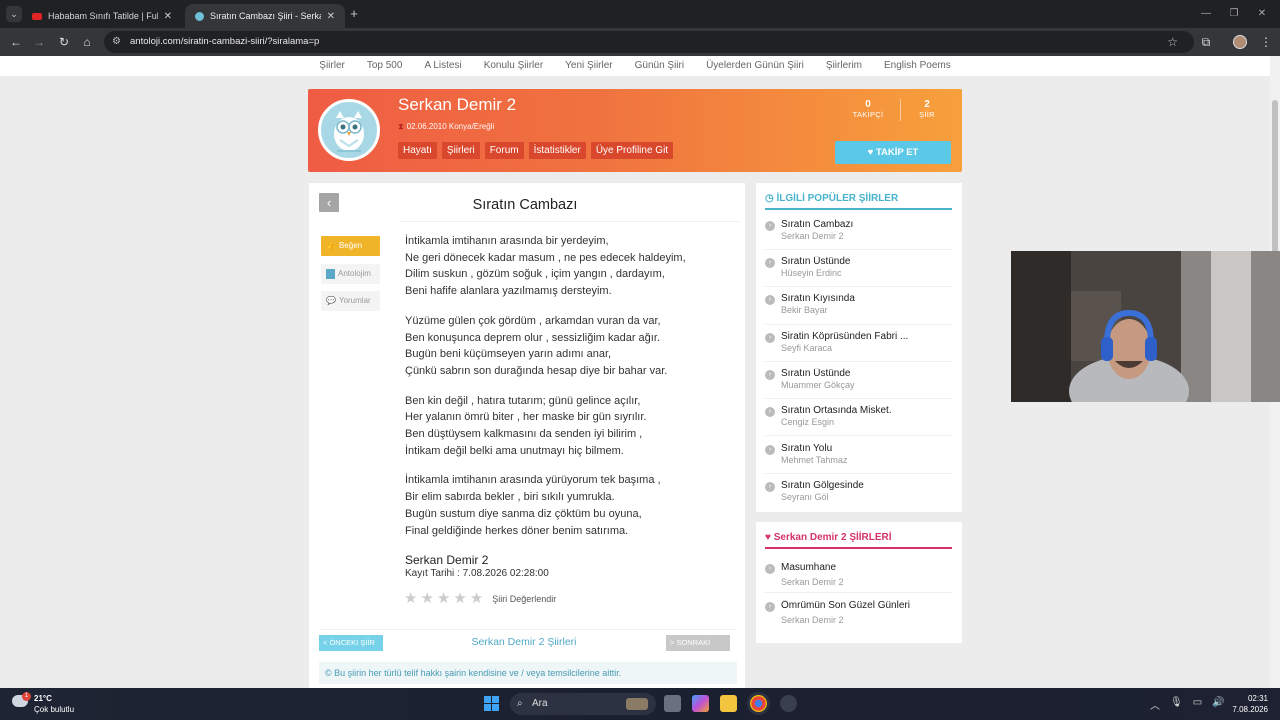  I want to click on poem-link-title: Sıratın Gölgesinde, so click(866, 485).